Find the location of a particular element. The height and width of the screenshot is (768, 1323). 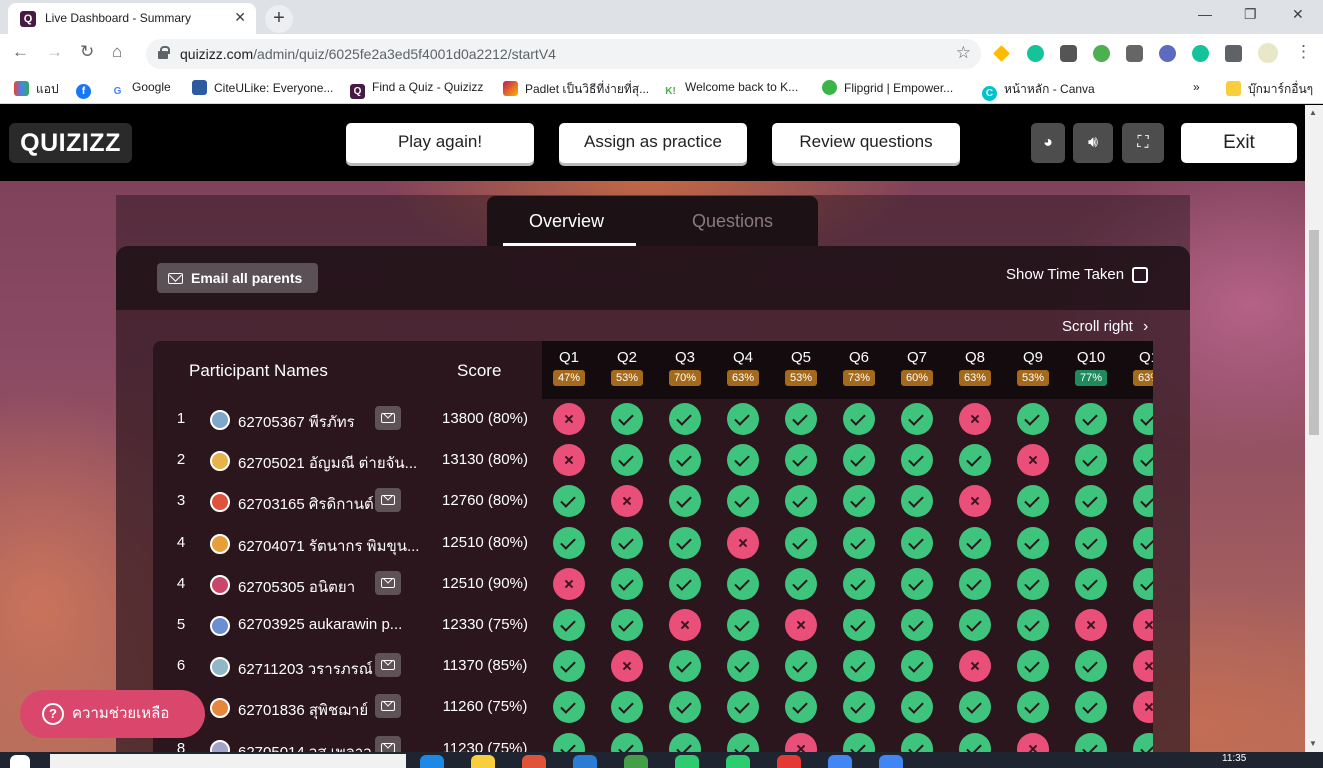

scroll-up-icon: ▲ is located at coordinates (1313, 112).